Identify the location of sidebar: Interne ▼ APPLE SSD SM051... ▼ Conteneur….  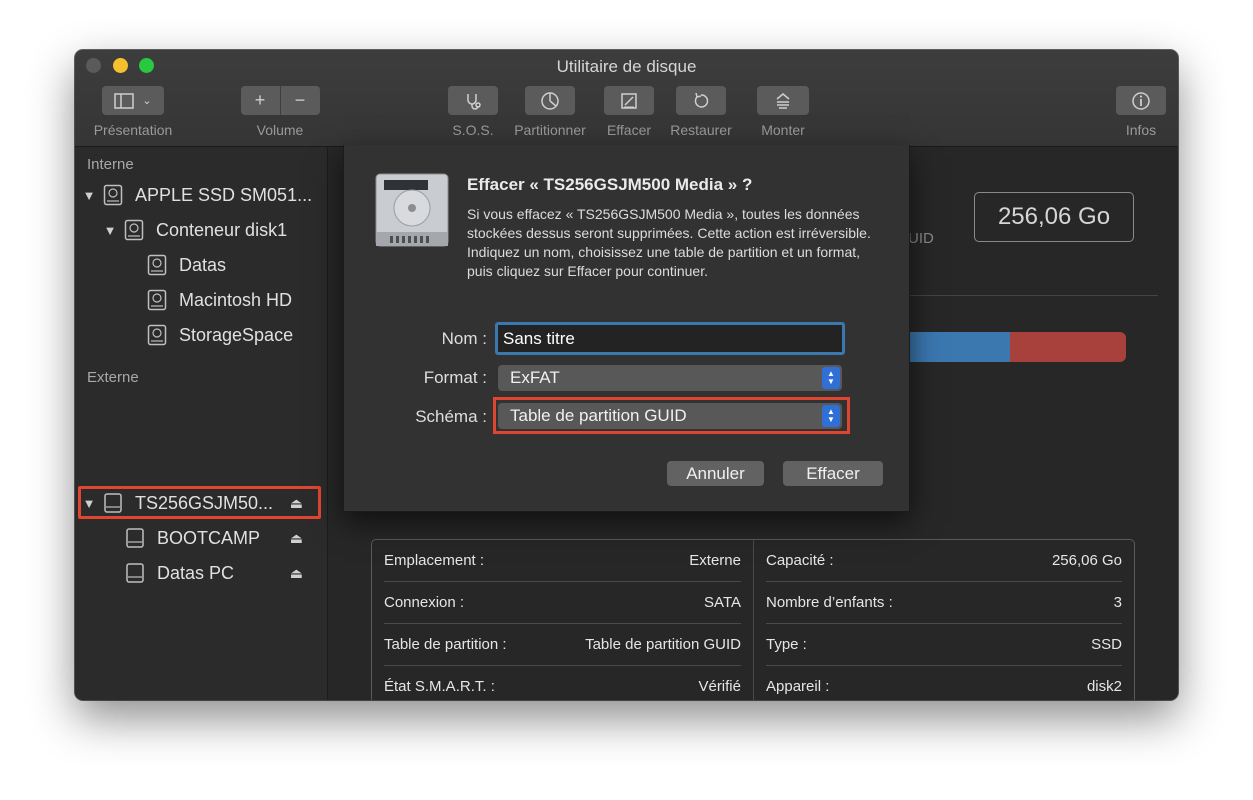
(201, 423).